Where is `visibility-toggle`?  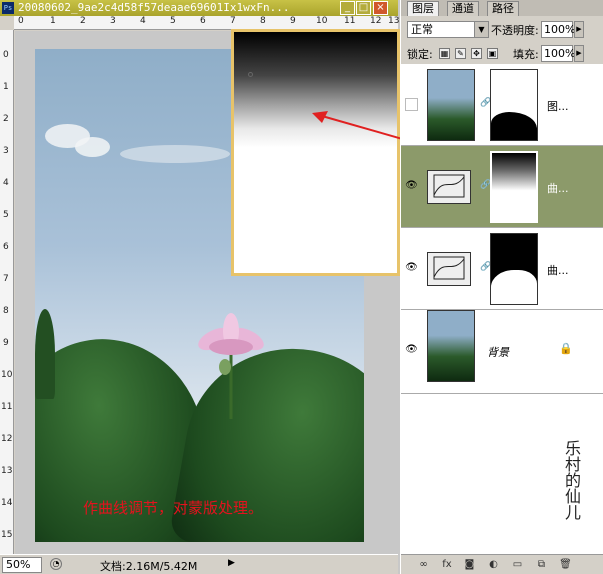 visibility-toggle is located at coordinates (411, 104).